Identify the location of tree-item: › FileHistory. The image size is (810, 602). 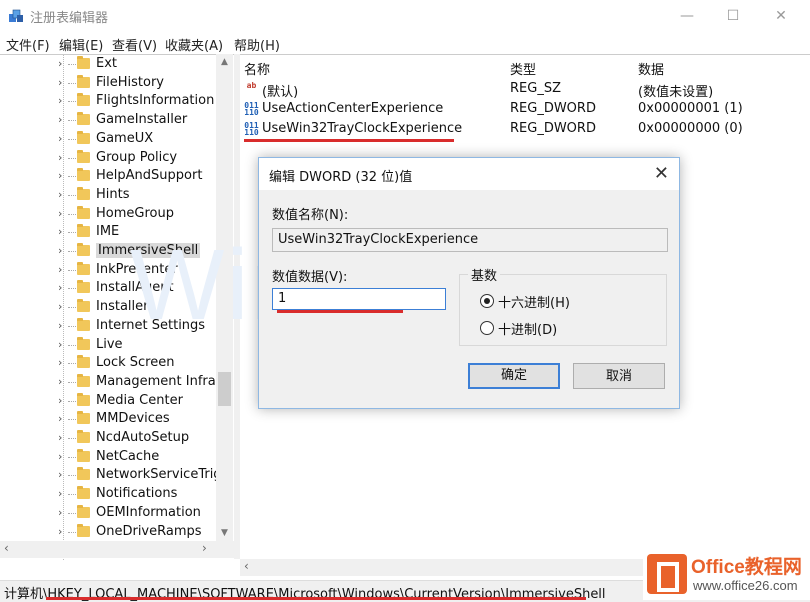
(108, 83).